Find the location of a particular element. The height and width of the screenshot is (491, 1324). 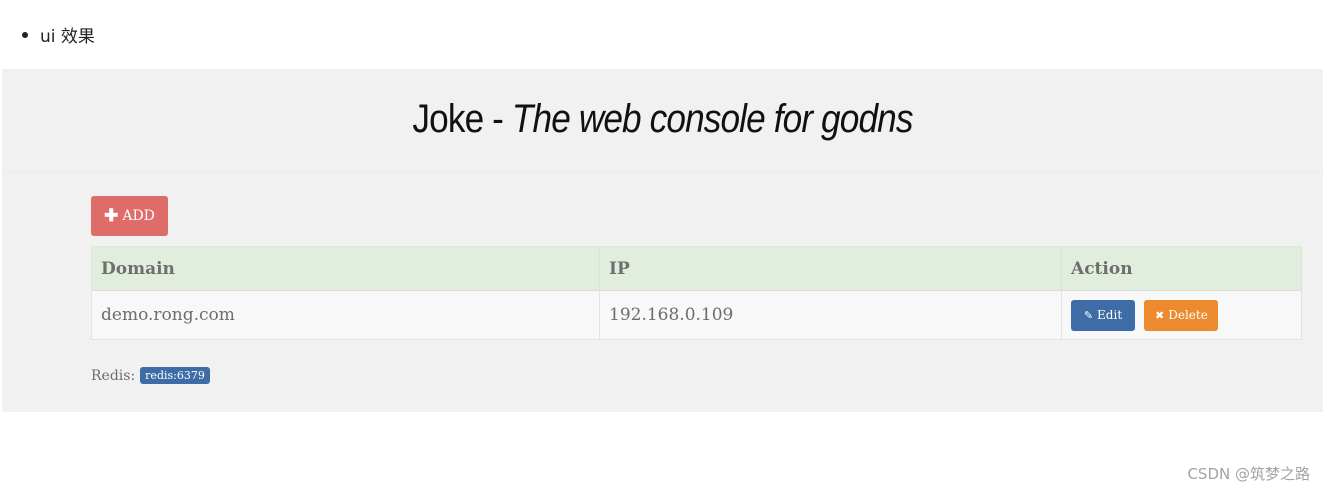

cell-domain: demo.rong.com is located at coordinates (345, 315).